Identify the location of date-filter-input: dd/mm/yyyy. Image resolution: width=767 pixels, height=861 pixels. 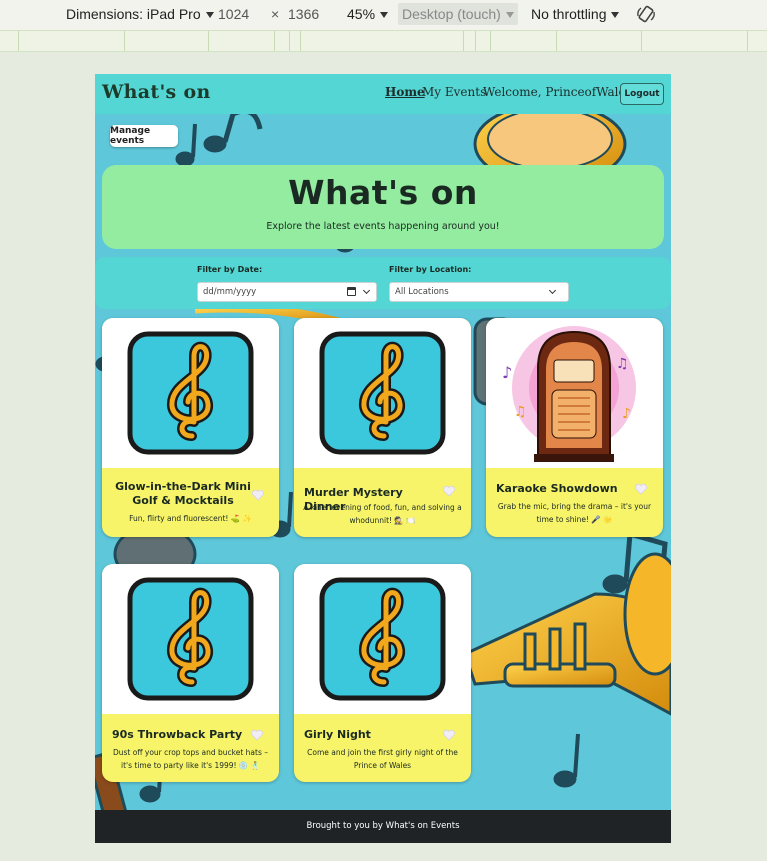
(287, 292).